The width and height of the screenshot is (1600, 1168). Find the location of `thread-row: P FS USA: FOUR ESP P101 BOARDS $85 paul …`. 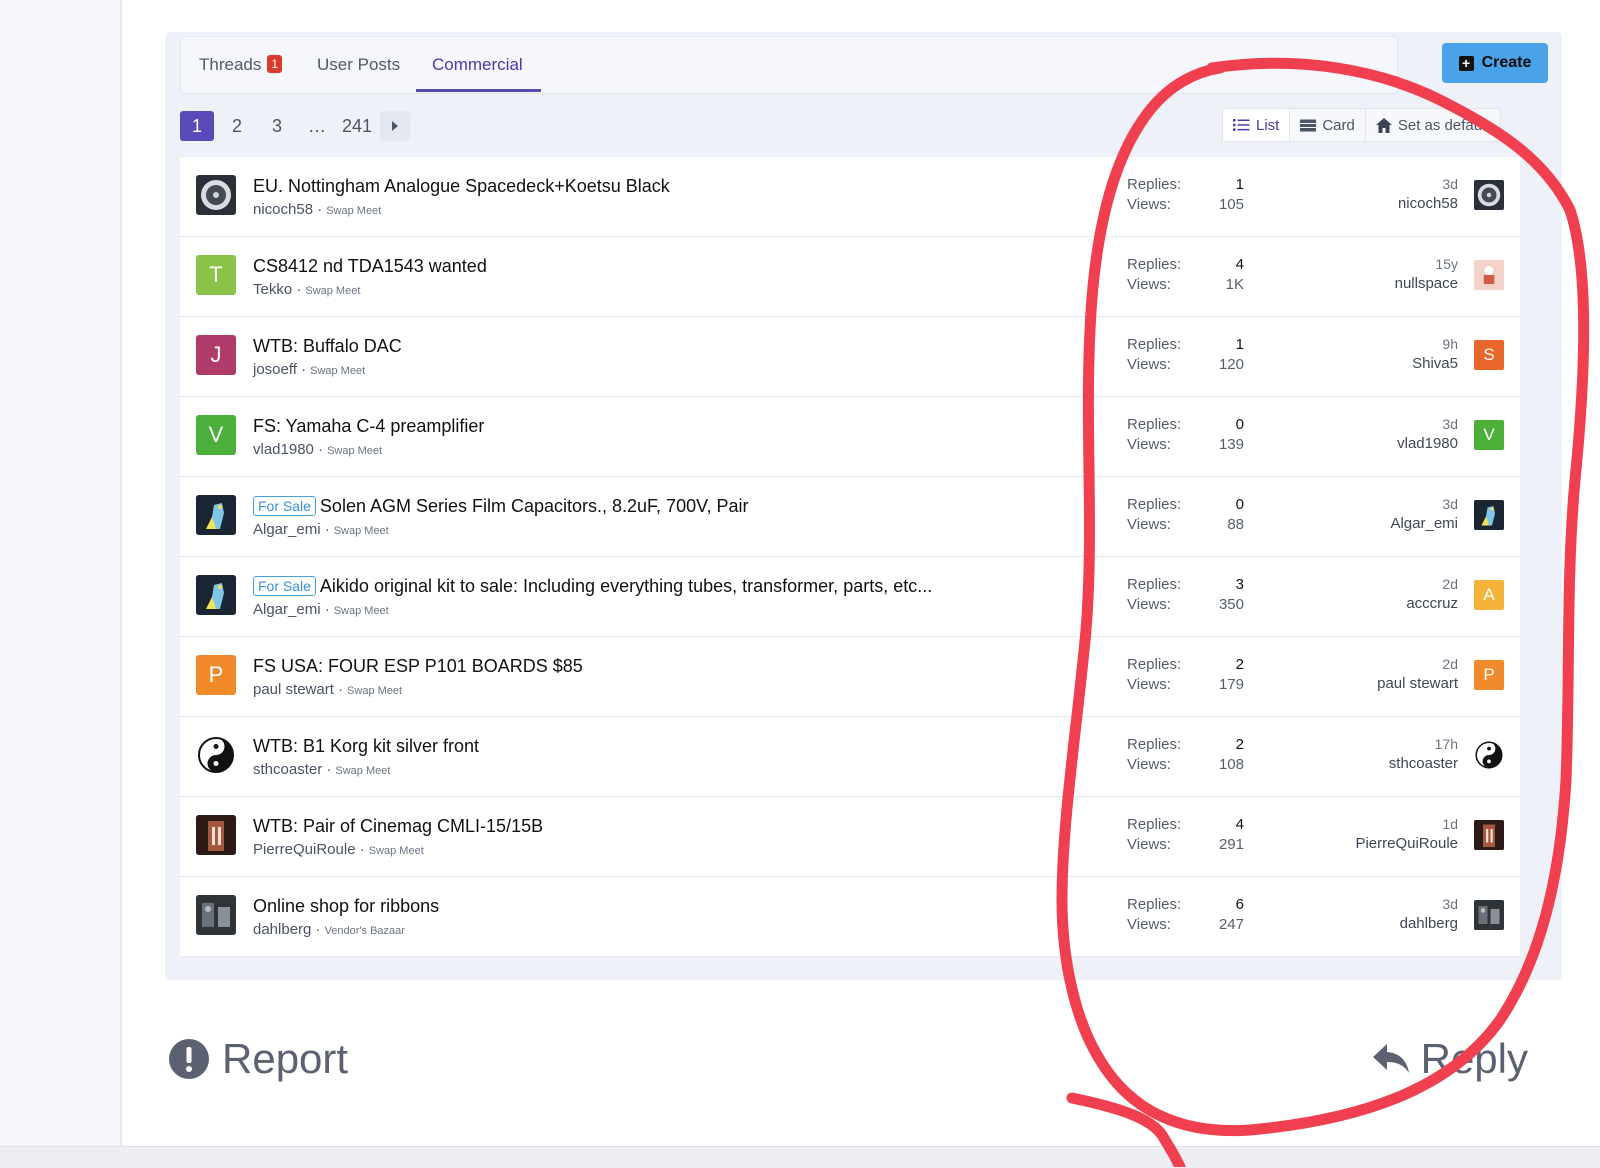

thread-row: P FS USA: FOUR ESP P101 BOARDS $85 paul … is located at coordinates (850, 677).